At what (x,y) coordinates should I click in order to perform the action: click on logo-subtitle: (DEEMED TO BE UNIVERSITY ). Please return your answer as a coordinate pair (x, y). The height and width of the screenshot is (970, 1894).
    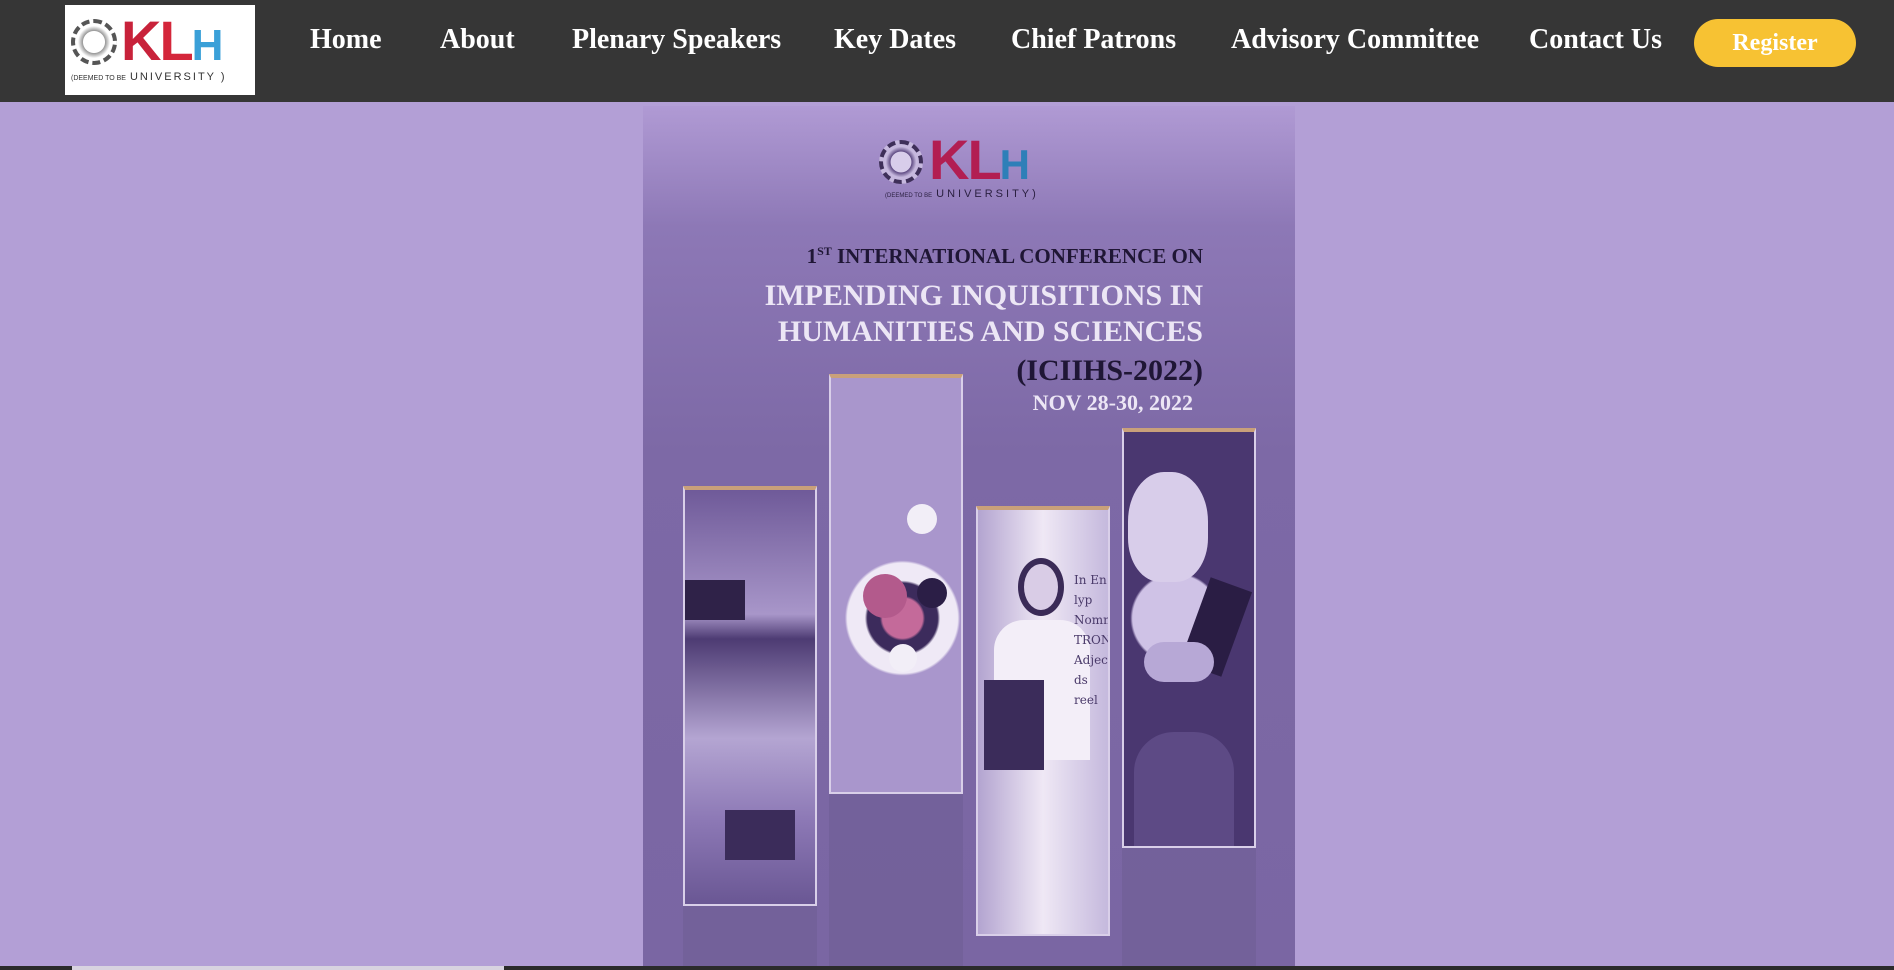
    Looking at the image, I should click on (149, 77).